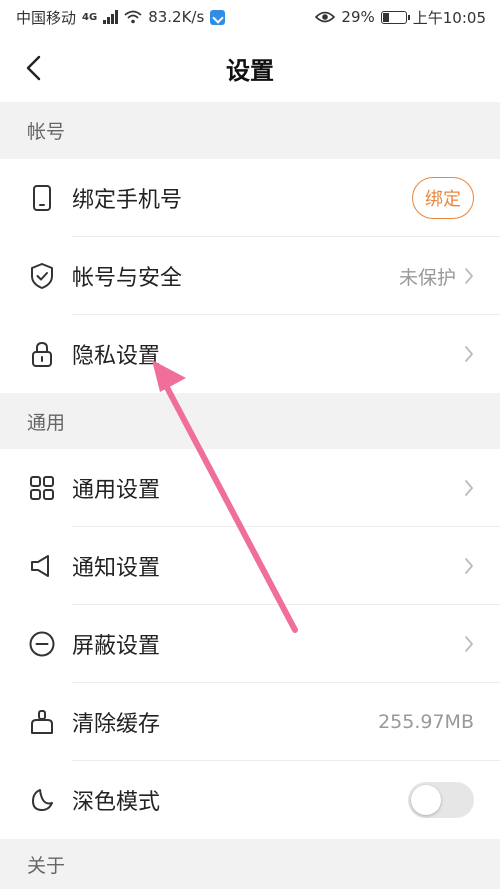  Describe the element at coordinates (250, 864) in the screenshot. I see `section-header-about: 关于` at that location.